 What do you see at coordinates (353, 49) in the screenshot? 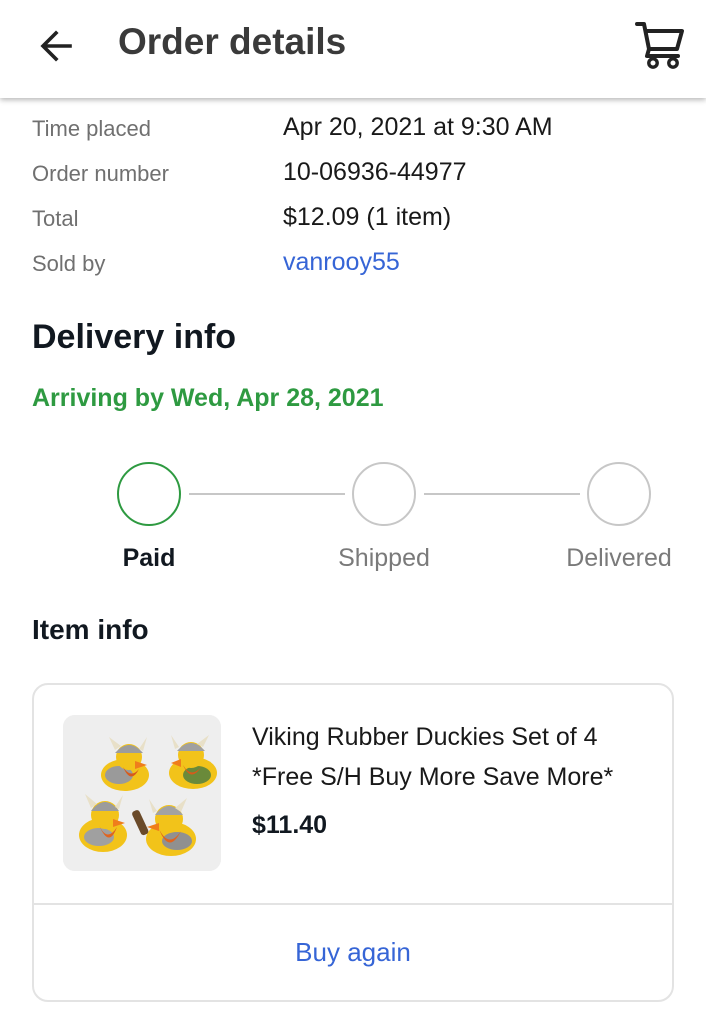
I see `app-bar: Order details` at bounding box center [353, 49].